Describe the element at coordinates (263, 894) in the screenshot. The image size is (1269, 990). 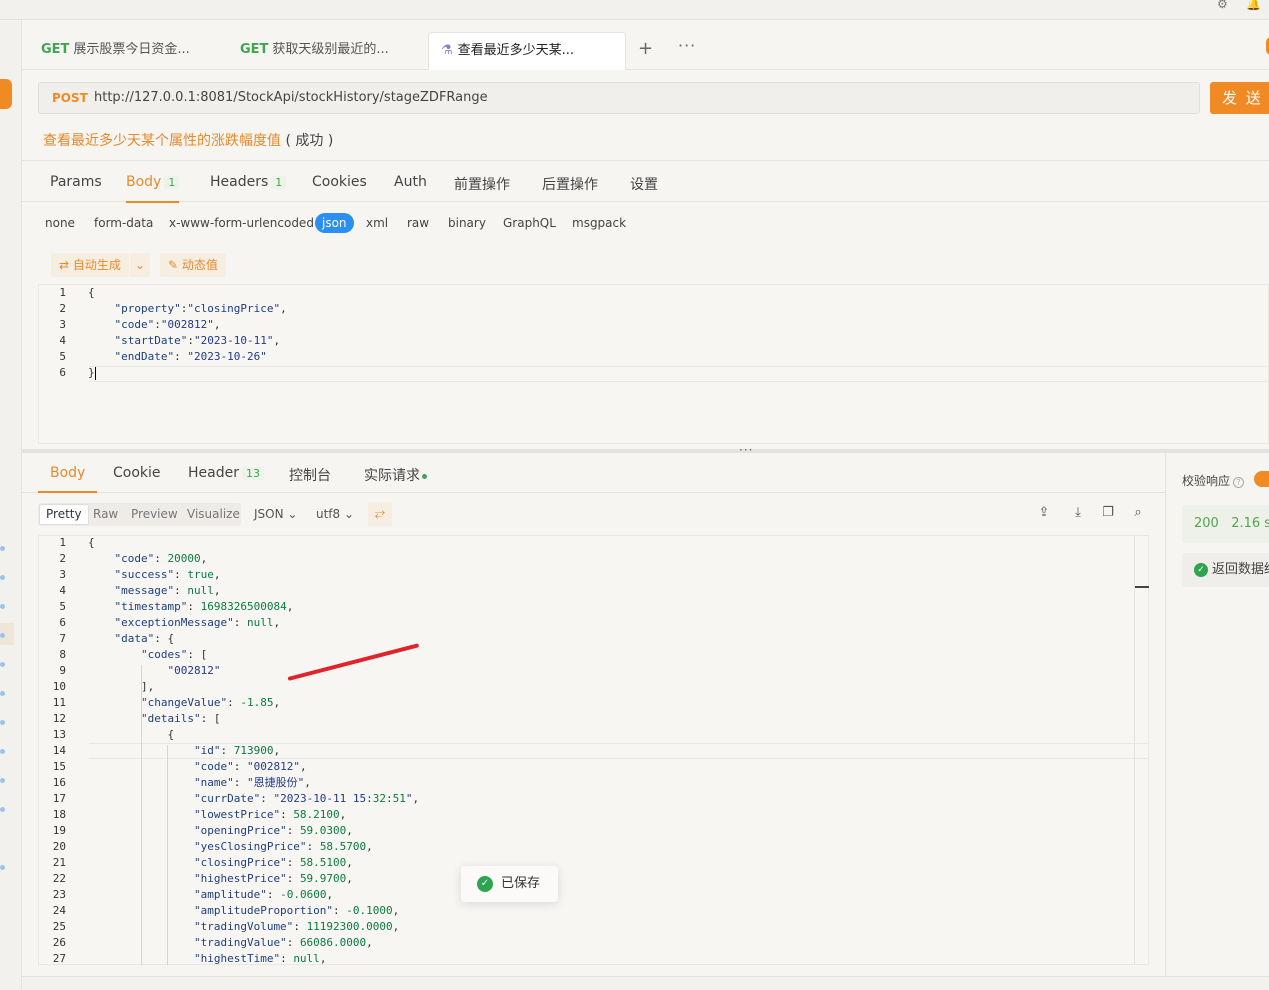
I see `code-line: "amplitude": -0.0600,` at that location.